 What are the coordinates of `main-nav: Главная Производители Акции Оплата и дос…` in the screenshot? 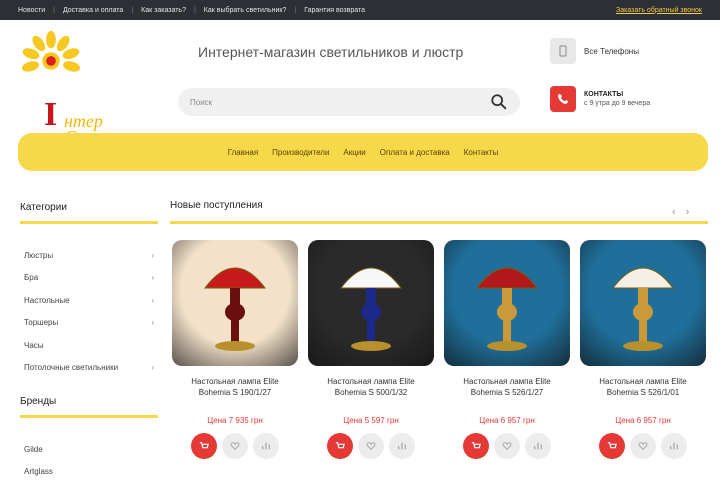 It's located at (363, 152).